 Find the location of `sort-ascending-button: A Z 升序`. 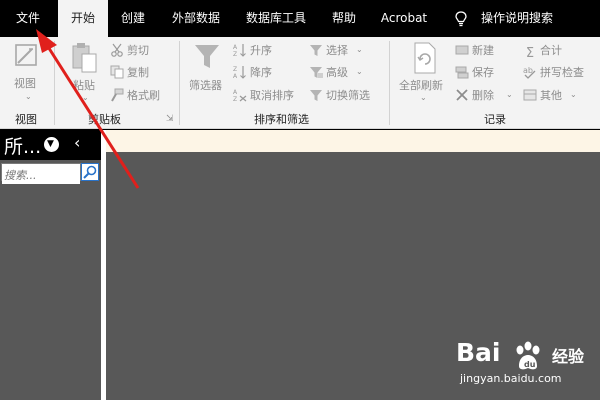

sort-ascending-button: A Z 升序 is located at coordinates (252, 51).